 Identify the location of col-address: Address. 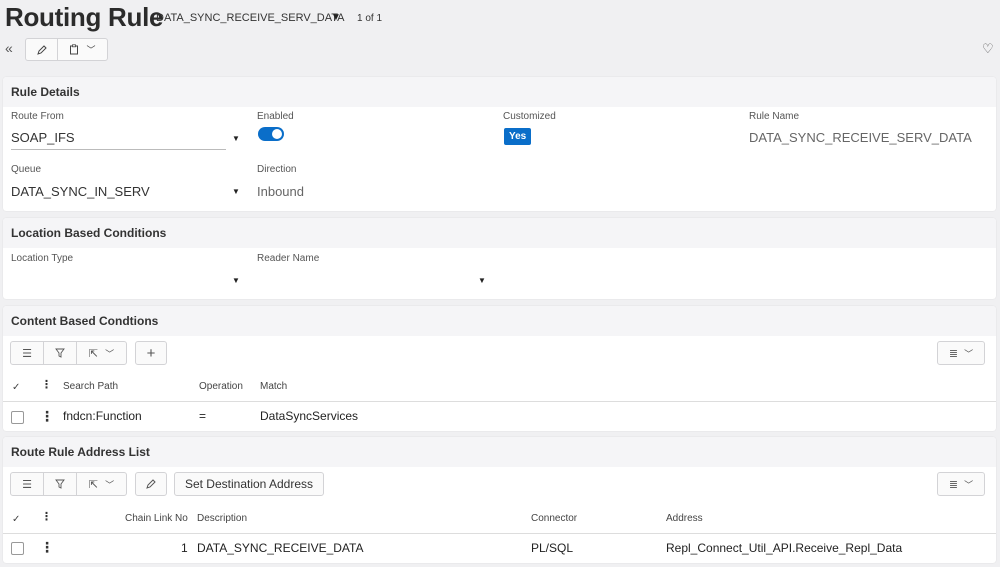
(684, 518).